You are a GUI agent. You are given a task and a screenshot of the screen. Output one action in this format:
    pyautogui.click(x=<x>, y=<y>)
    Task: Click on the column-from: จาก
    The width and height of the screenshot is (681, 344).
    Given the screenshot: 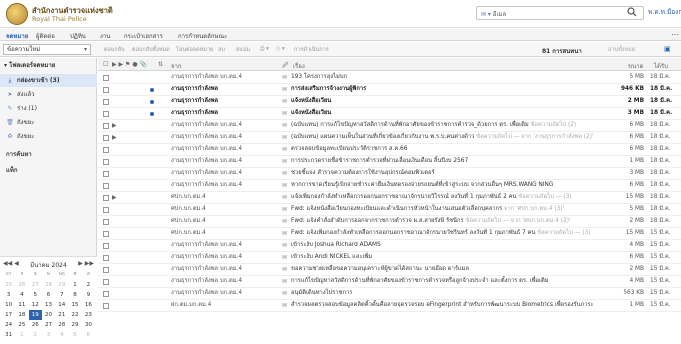 What is the action you would take?
    pyautogui.click(x=176, y=66)
    